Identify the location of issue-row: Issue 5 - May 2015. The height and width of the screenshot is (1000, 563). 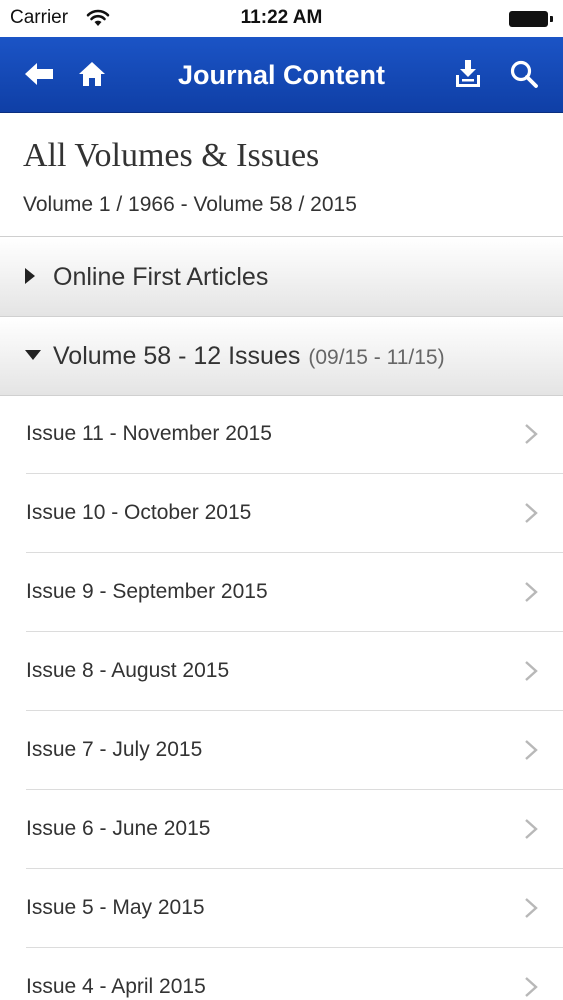
(281, 908).